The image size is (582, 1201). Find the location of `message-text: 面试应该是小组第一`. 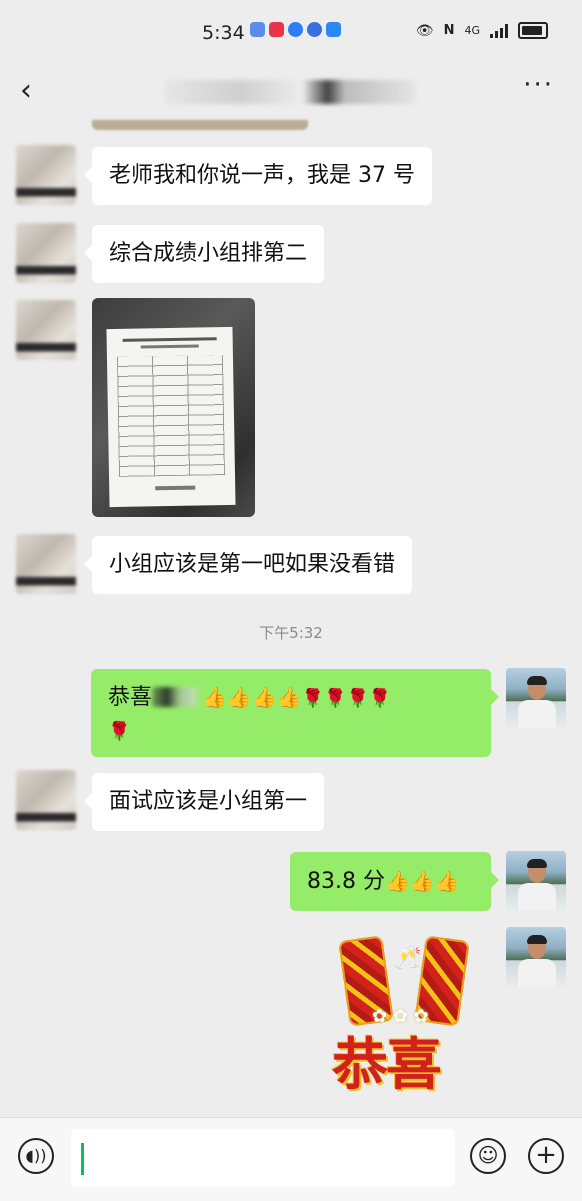

message-text: 面试应该是小组第一 is located at coordinates (208, 801).